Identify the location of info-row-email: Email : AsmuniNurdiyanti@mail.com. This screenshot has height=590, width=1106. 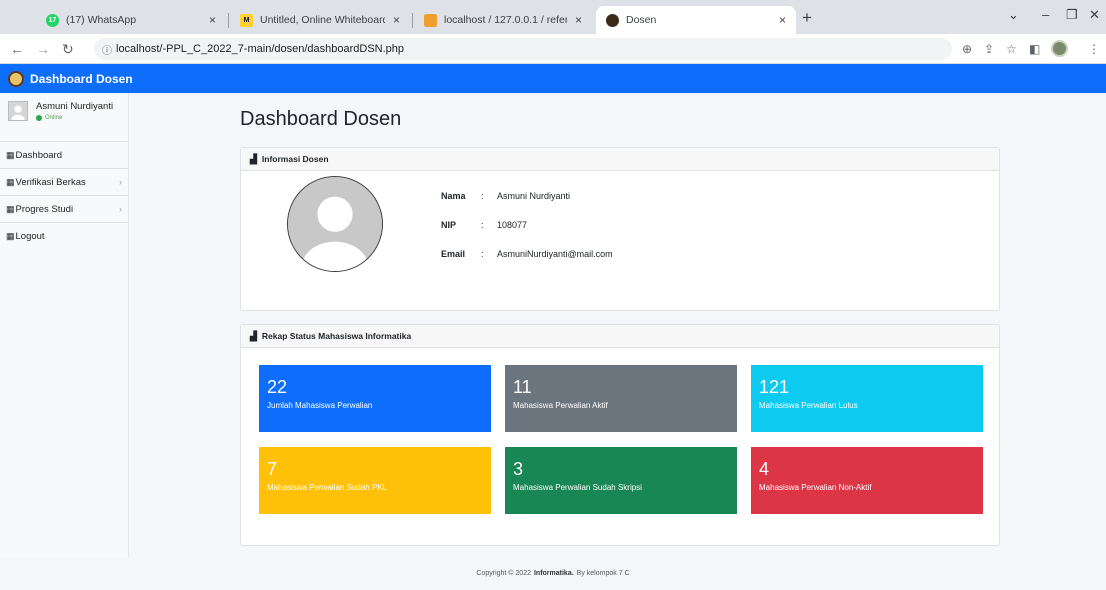
(527, 254).